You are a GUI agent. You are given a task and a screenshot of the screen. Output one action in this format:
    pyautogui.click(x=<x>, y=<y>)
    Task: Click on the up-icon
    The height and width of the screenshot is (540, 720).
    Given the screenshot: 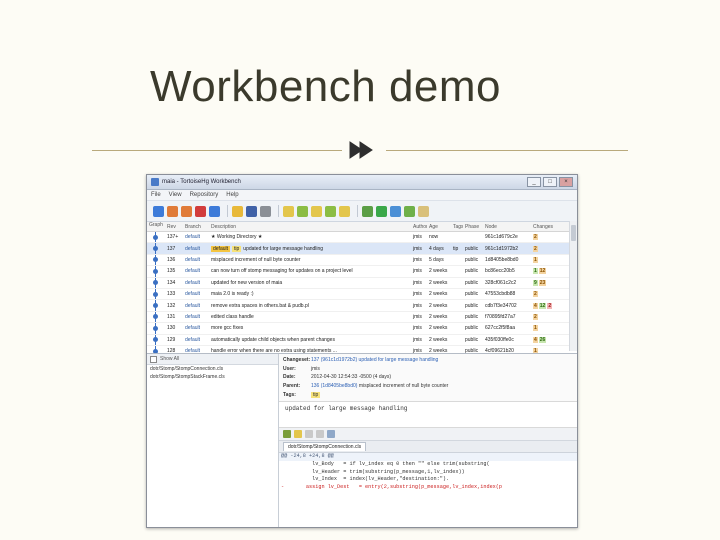 What is the action you would take?
    pyautogui.click(x=214, y=211)
    